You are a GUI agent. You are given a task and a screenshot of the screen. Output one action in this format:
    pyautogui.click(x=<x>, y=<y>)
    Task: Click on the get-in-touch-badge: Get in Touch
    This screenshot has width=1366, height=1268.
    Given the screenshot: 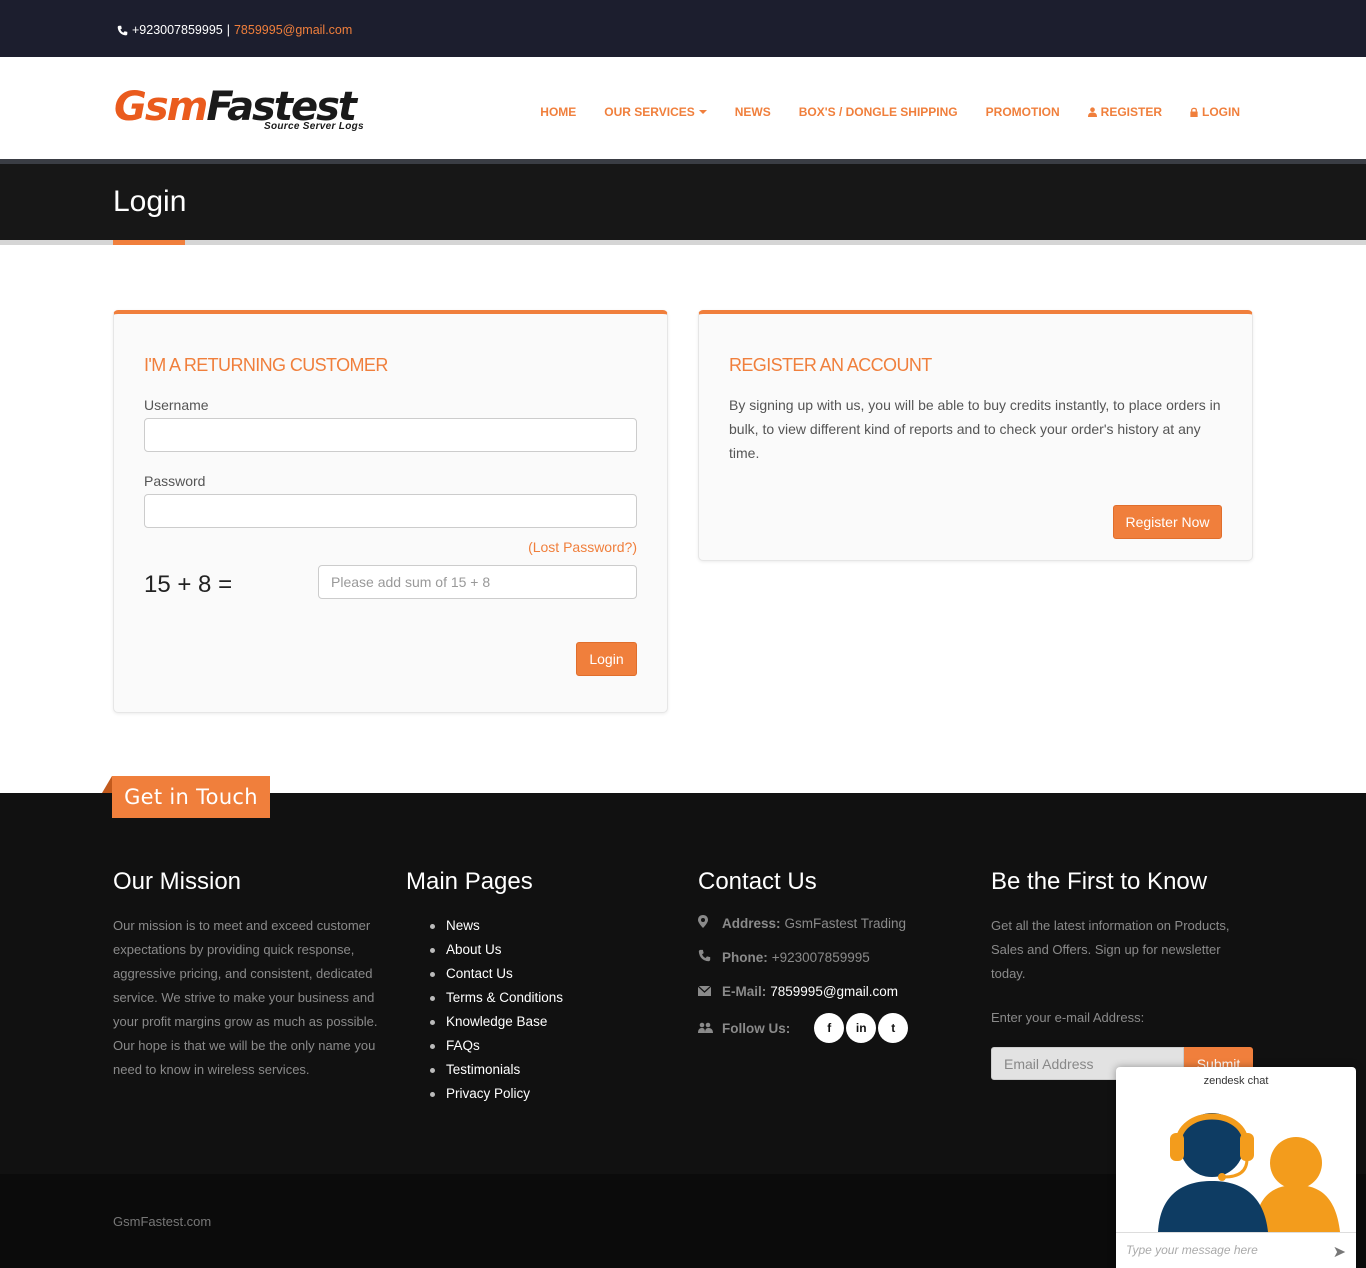 What is the action you would take?
    pyautogui.click(x=191, y=797)
    